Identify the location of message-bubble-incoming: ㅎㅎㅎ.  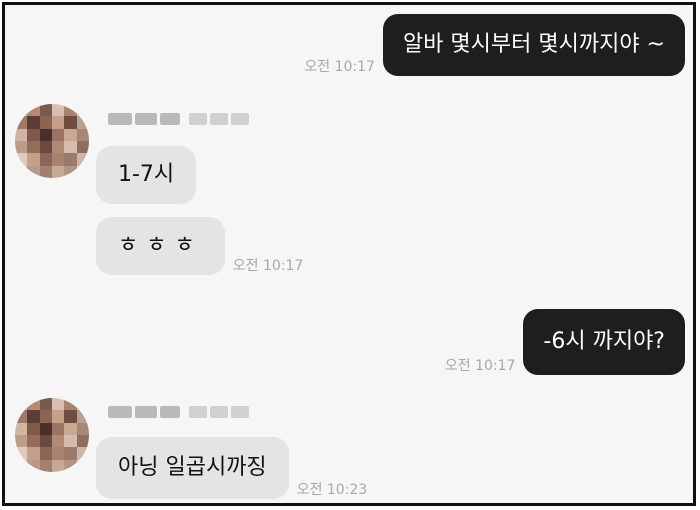
(160, 246).